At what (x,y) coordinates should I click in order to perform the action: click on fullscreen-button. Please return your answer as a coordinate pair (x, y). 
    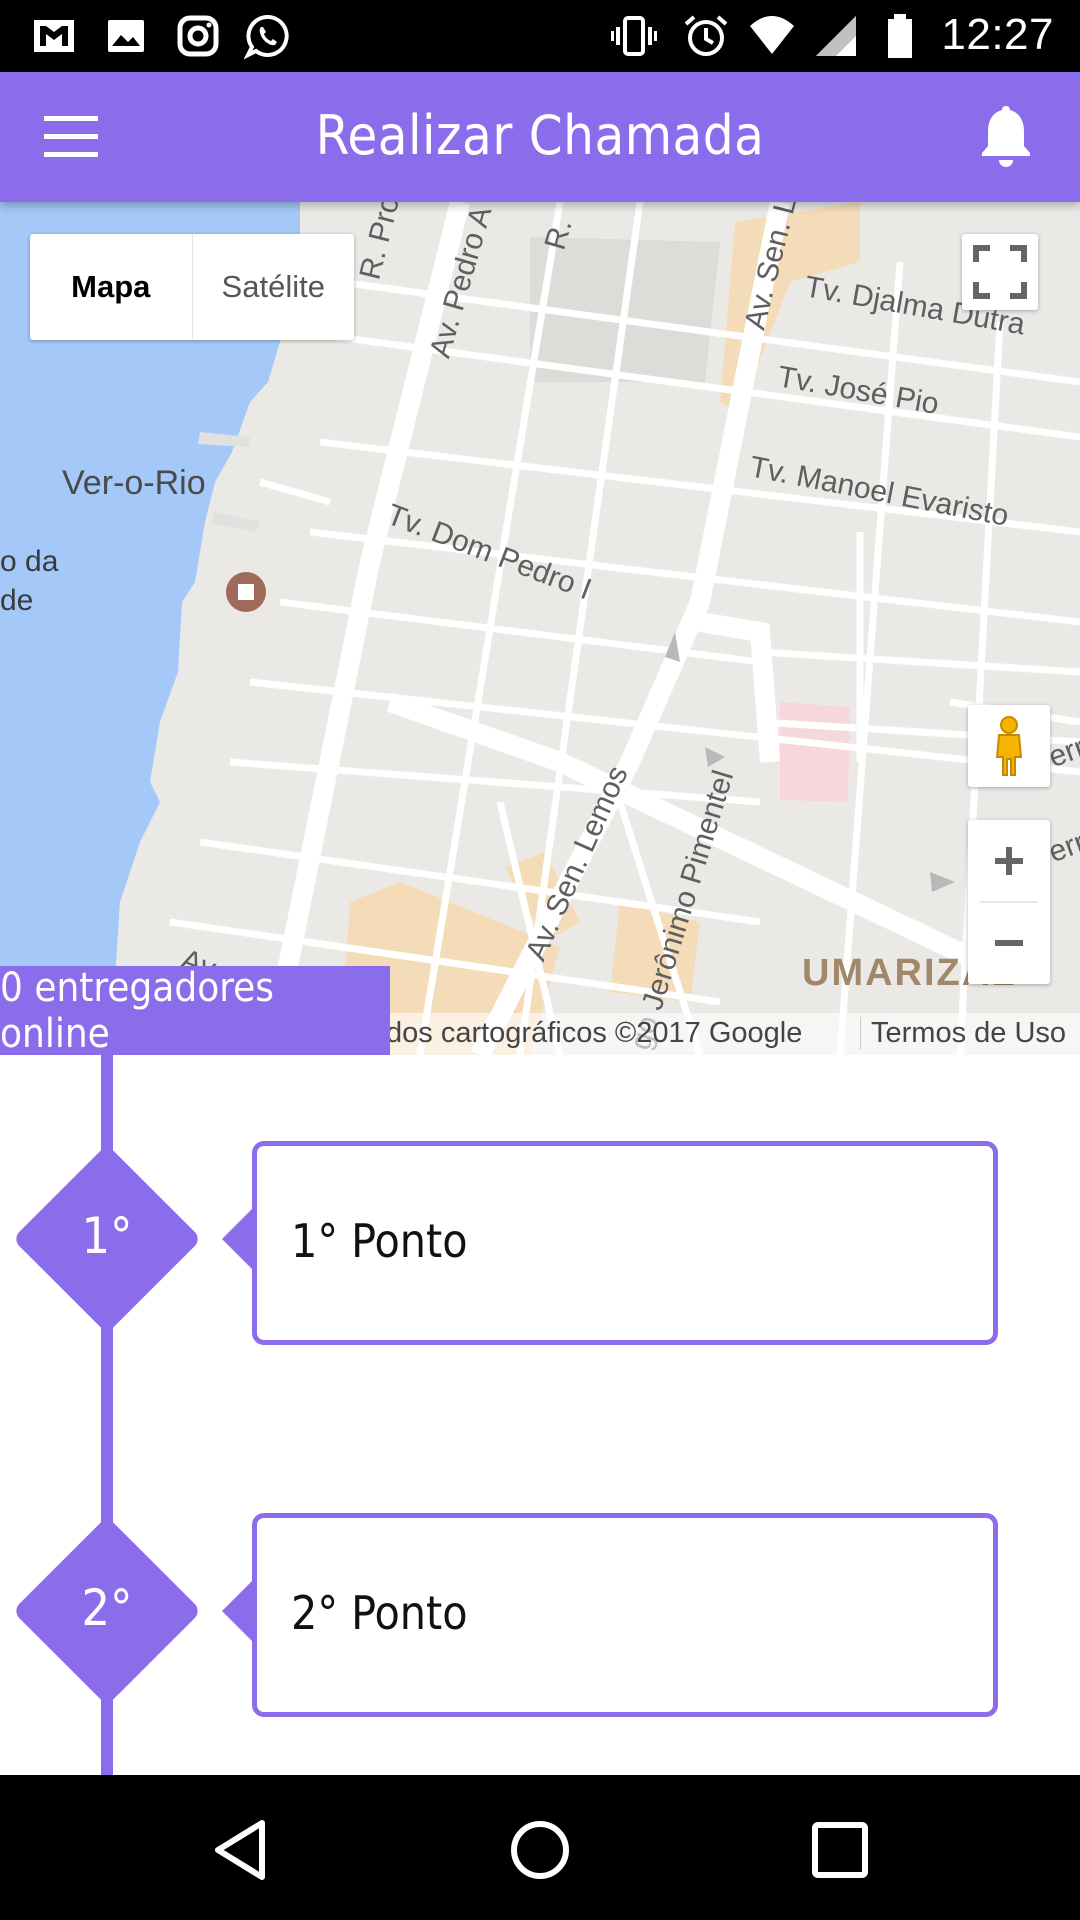
    Looking at the image, I should click on (1000, 272).